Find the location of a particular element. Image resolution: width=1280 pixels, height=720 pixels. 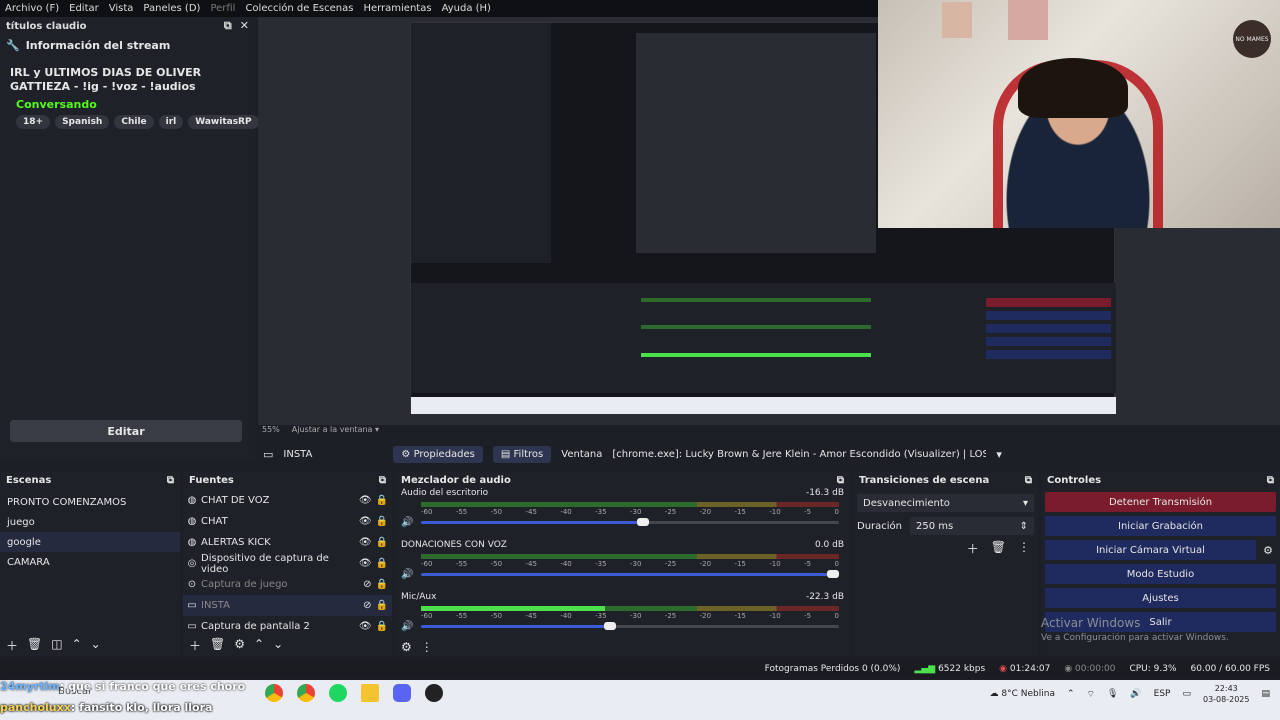

source-item: ◍ ALERTAS KICK 👁 🔒 is located at coordinates (287, 542).